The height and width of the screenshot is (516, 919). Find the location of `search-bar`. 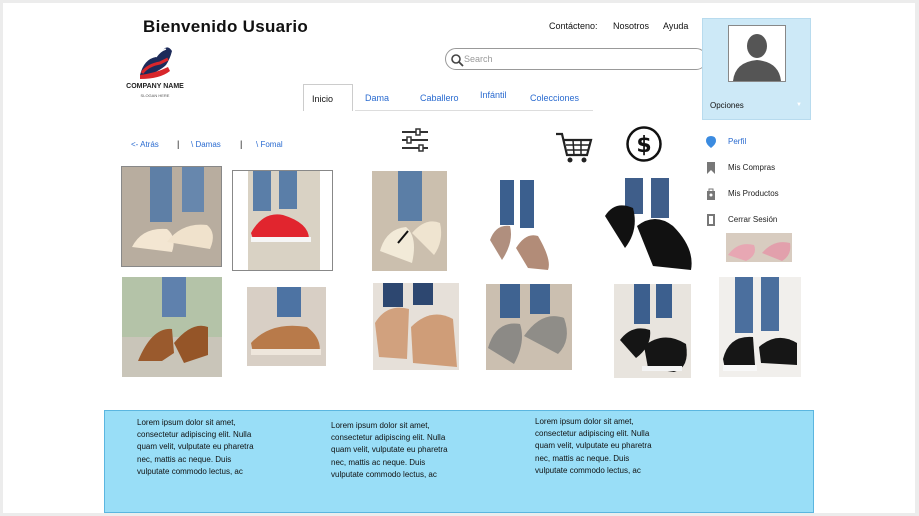

search-bar is located at coordinates (576, 59).